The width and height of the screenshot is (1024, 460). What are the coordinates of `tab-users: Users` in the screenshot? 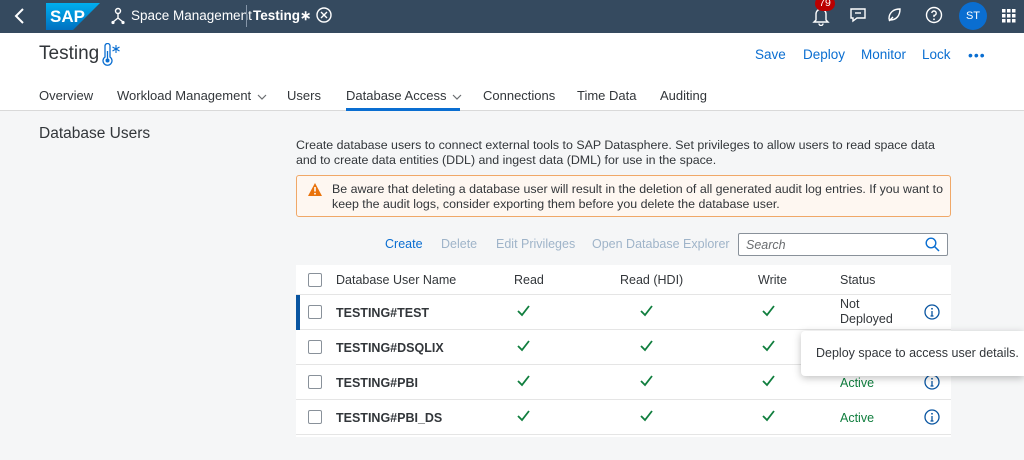 It's located at (304, 95).